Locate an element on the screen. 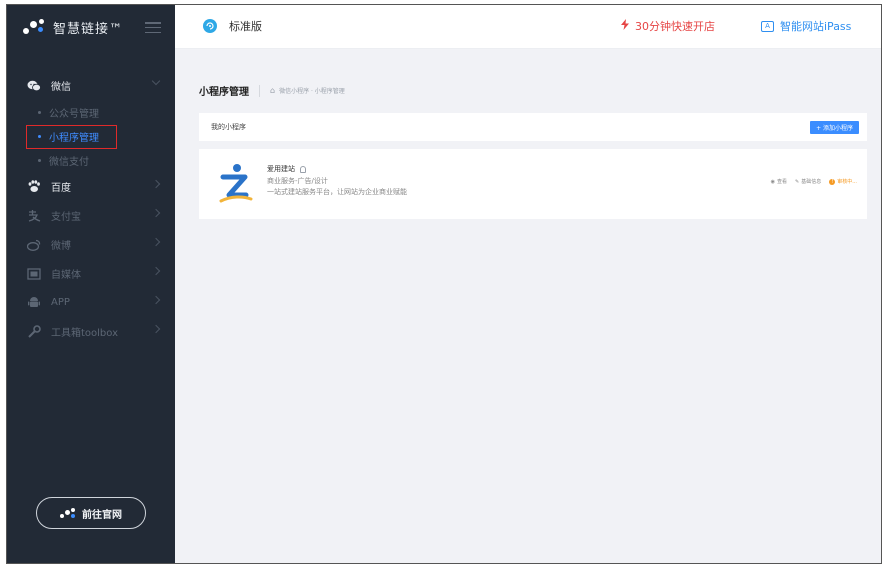 The height and width of the screenshot is (566, 887). goto-website-label: 前往官网 is located at coordinates (102, 515).